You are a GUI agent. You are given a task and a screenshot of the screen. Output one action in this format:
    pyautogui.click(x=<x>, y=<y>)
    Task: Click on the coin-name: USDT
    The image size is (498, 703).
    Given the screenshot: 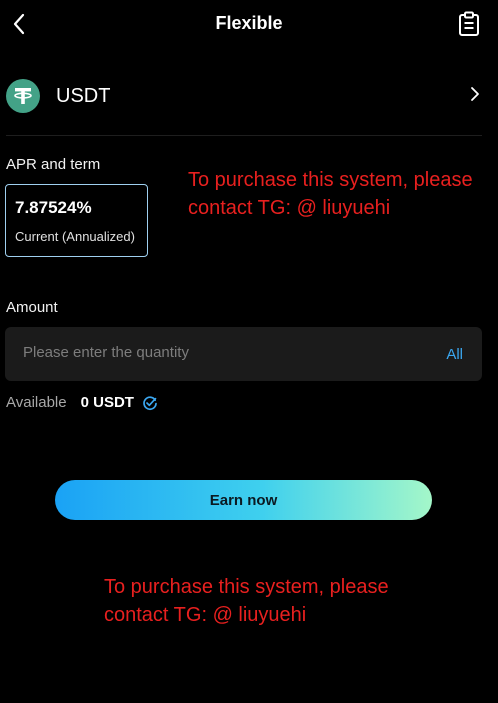 What is the action you would take?
    pyautogui.click(x=83, y=95)
    